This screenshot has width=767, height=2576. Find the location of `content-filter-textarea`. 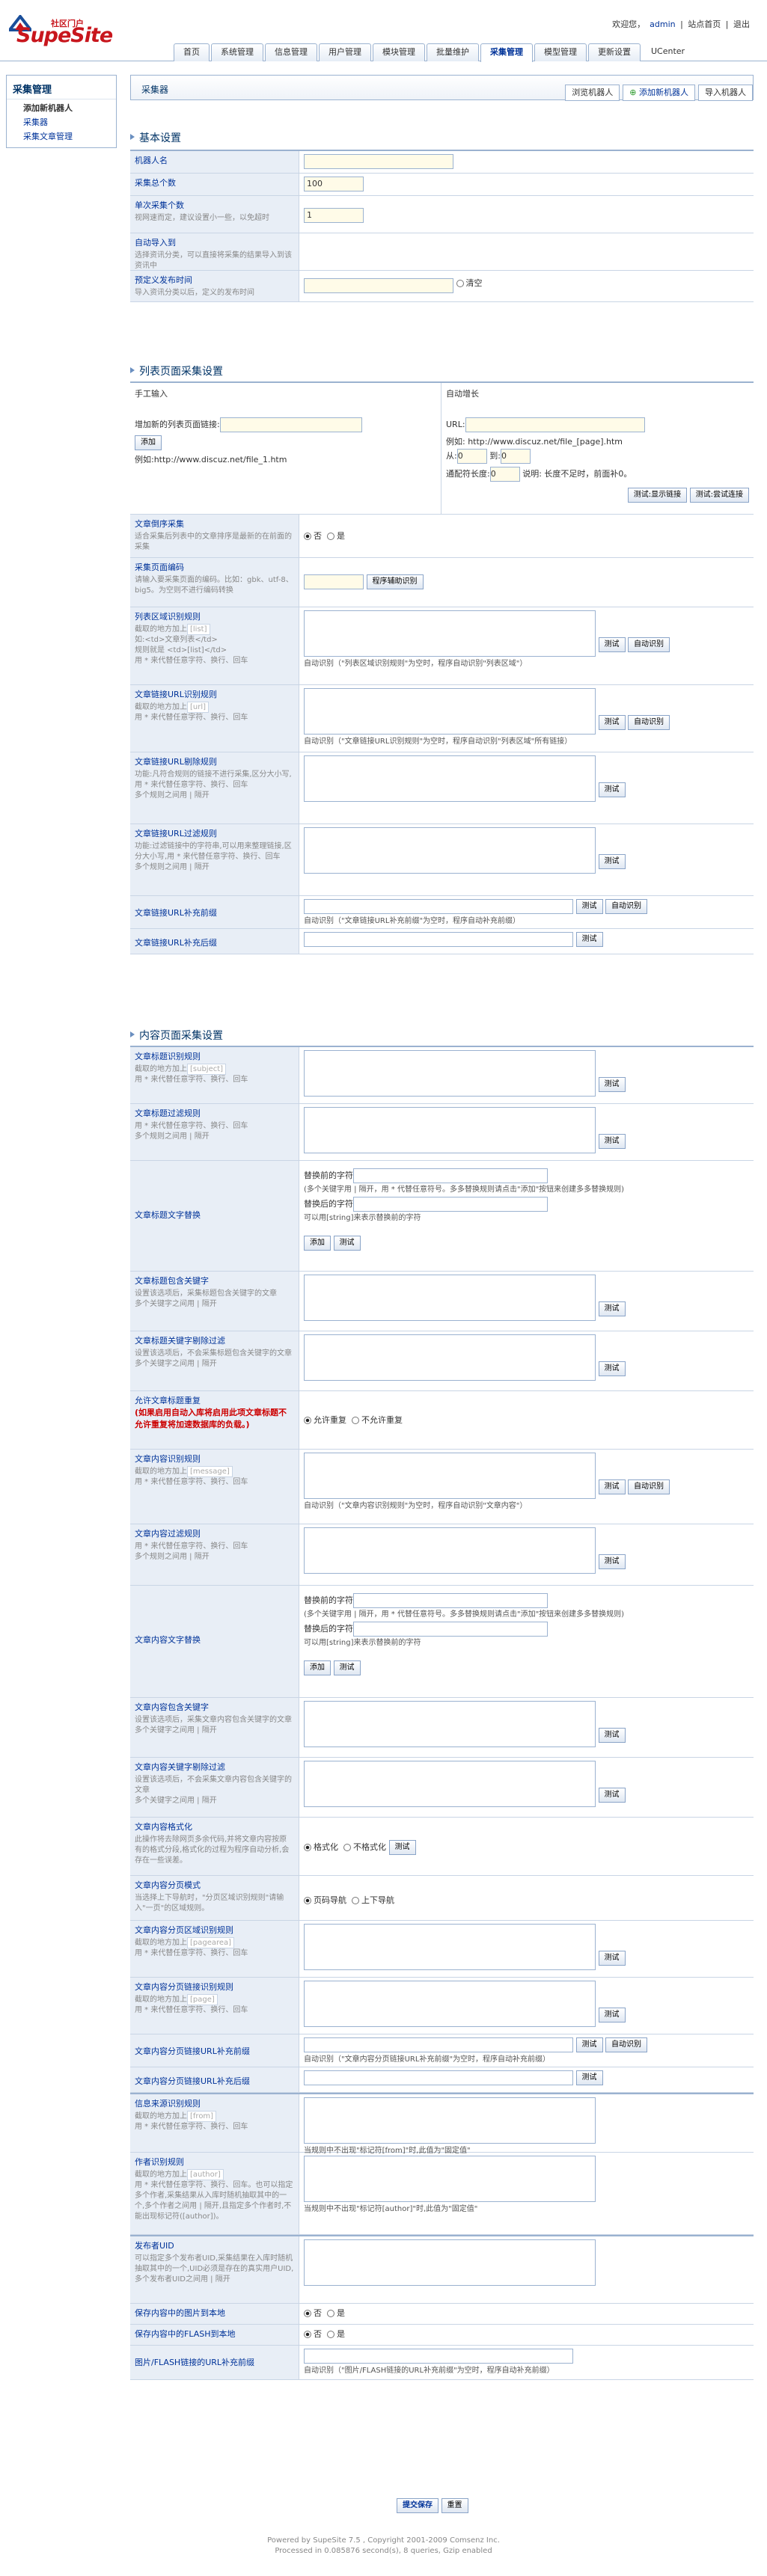

content-filter-textarea is located at coordinates (450, 1550).